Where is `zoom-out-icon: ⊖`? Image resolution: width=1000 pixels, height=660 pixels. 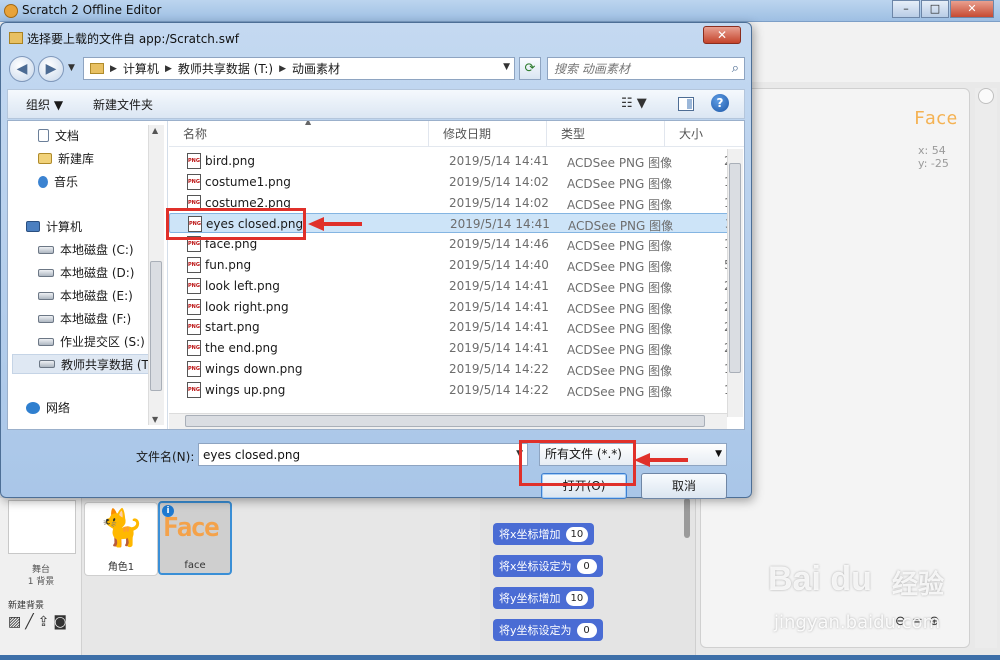 zoom-out-icon: ⊖ is located at coordinates (900, 621).